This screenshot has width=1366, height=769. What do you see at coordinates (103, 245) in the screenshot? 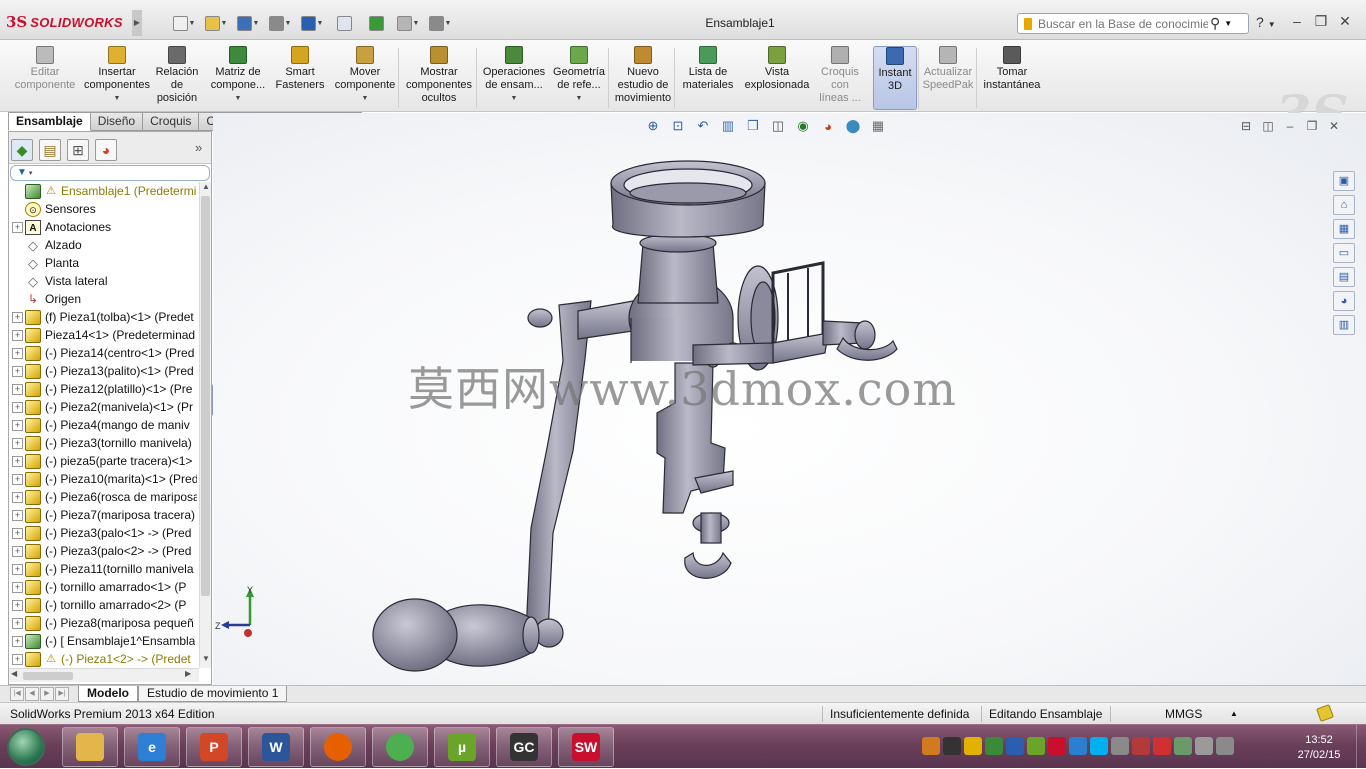
I see `tree-node: ◇ Alzado` at bounding box center [103, 245].